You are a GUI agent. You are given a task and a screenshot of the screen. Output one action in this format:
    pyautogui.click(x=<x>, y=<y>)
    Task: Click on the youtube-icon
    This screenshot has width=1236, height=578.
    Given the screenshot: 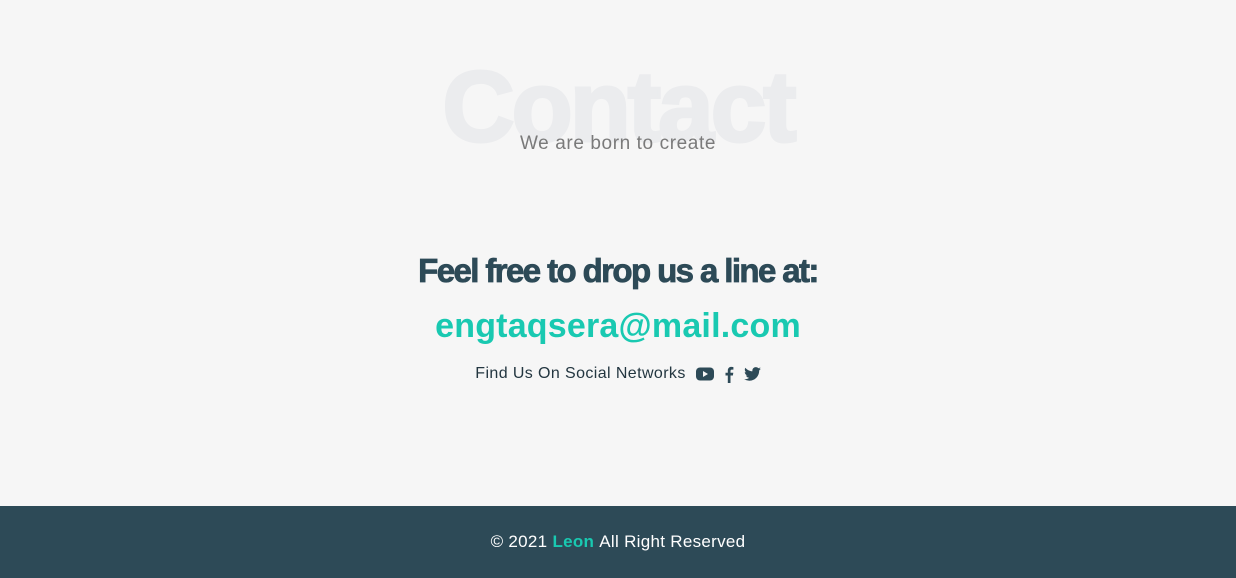 What is the action you would take?
    pyautogui.click(x=704, y=374)
    